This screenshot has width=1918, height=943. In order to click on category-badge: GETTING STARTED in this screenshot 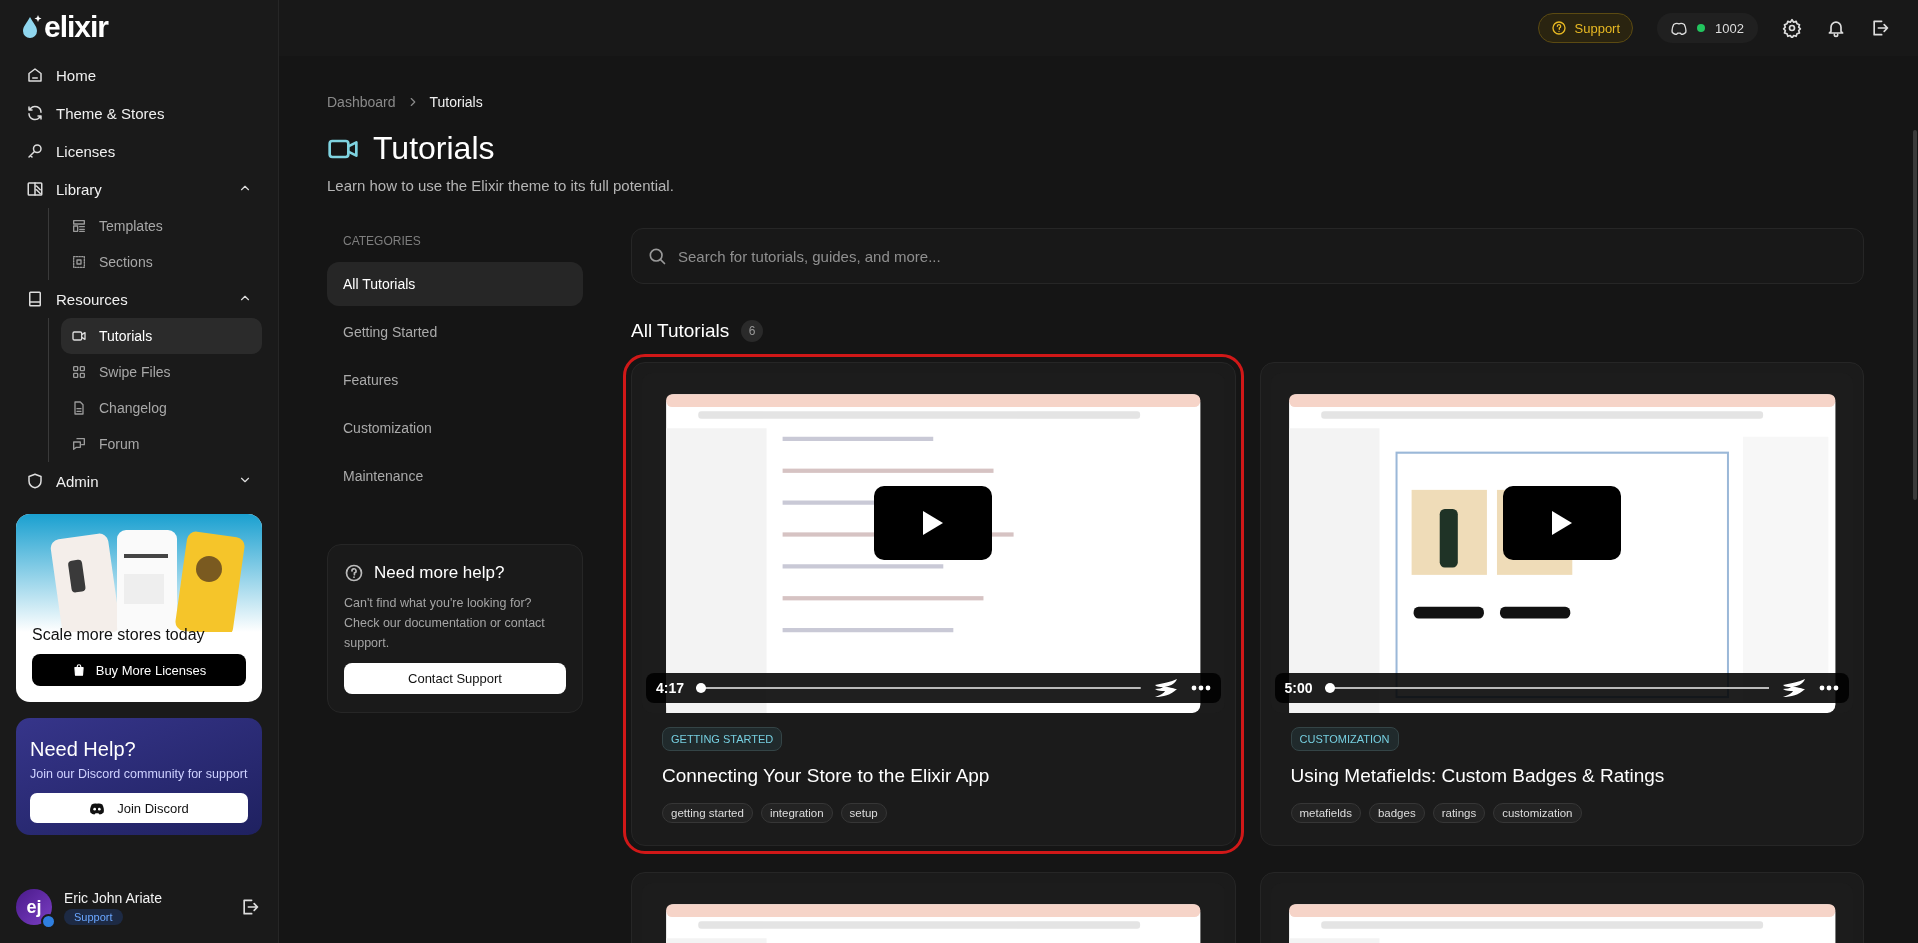, I will do `click(722, 739)`.